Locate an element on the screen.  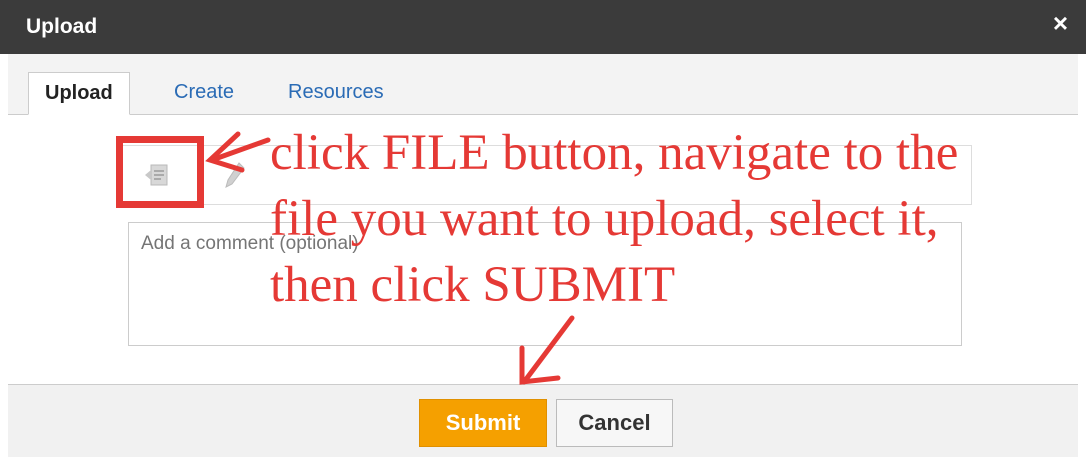
tab-upload: Upload is located at coordinates (79, 93).